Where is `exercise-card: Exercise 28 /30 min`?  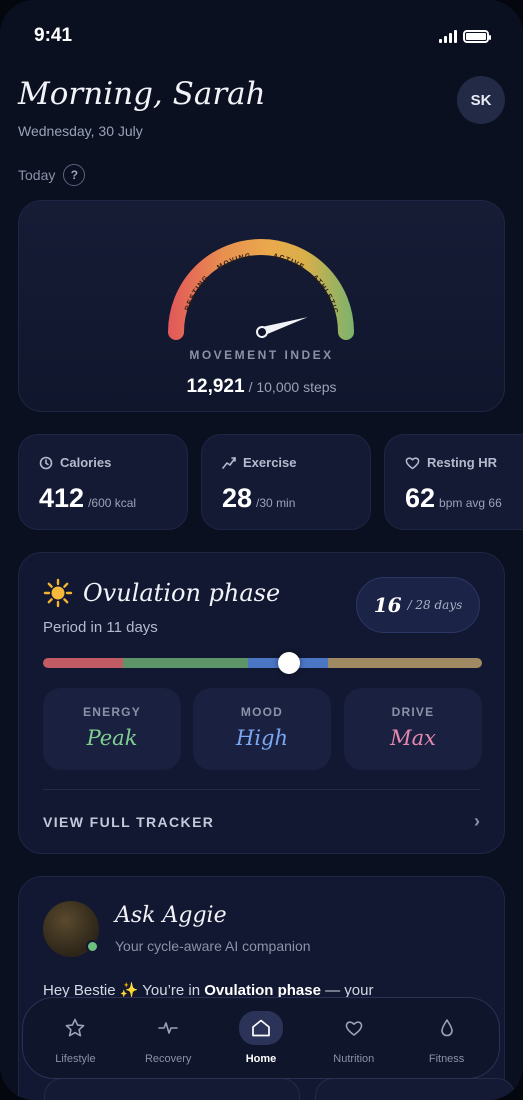
exercise-card: Exercise 28 /30 min is located at coordinates (286, 482).